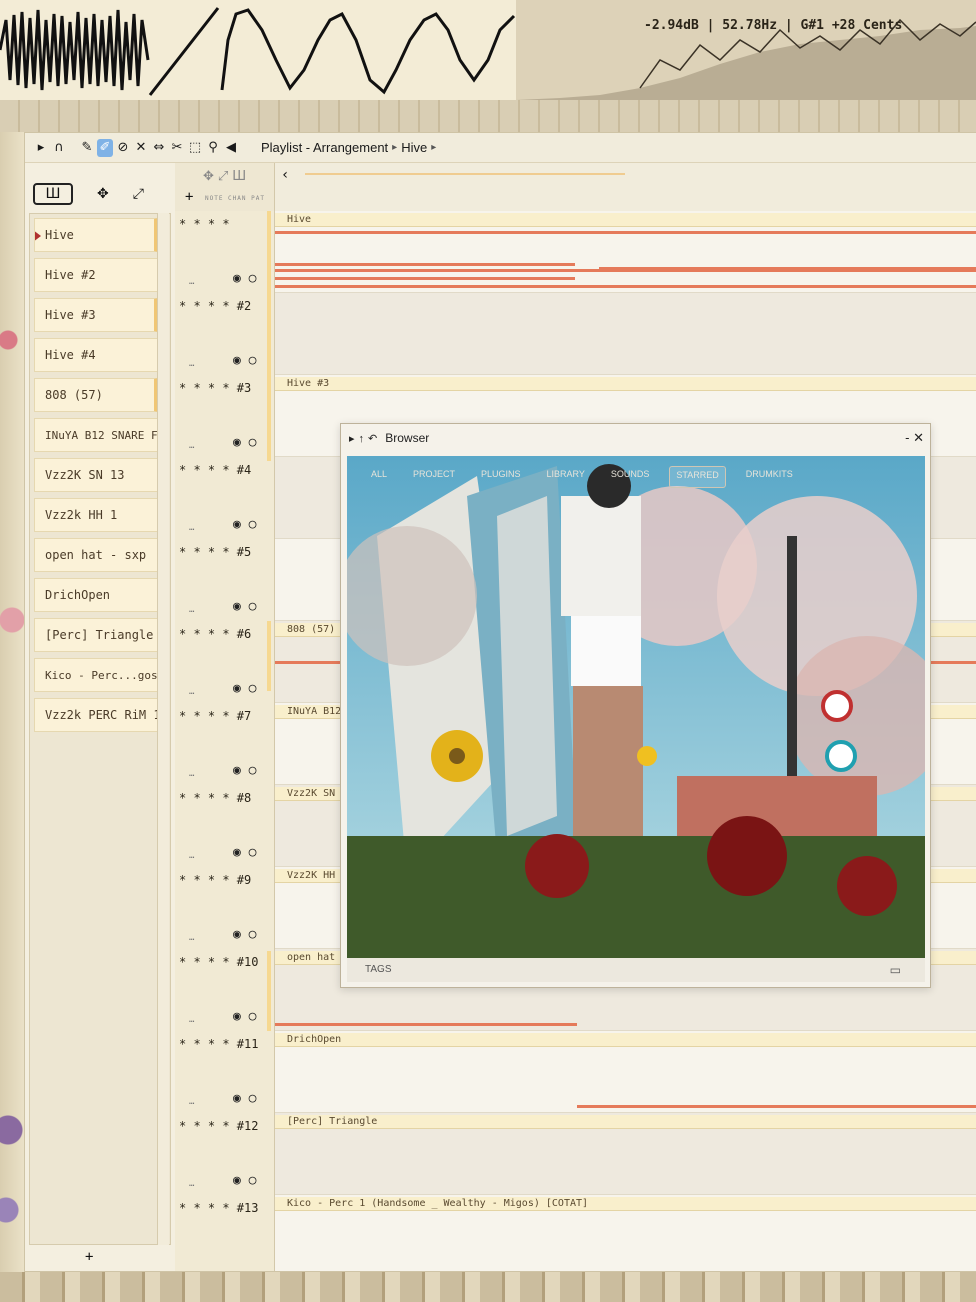 This screenshot has height=1302, width=976. Describe the element at coordinates (59, 148) in the screenshot. I see `magnet-icon: ∩` at that location.